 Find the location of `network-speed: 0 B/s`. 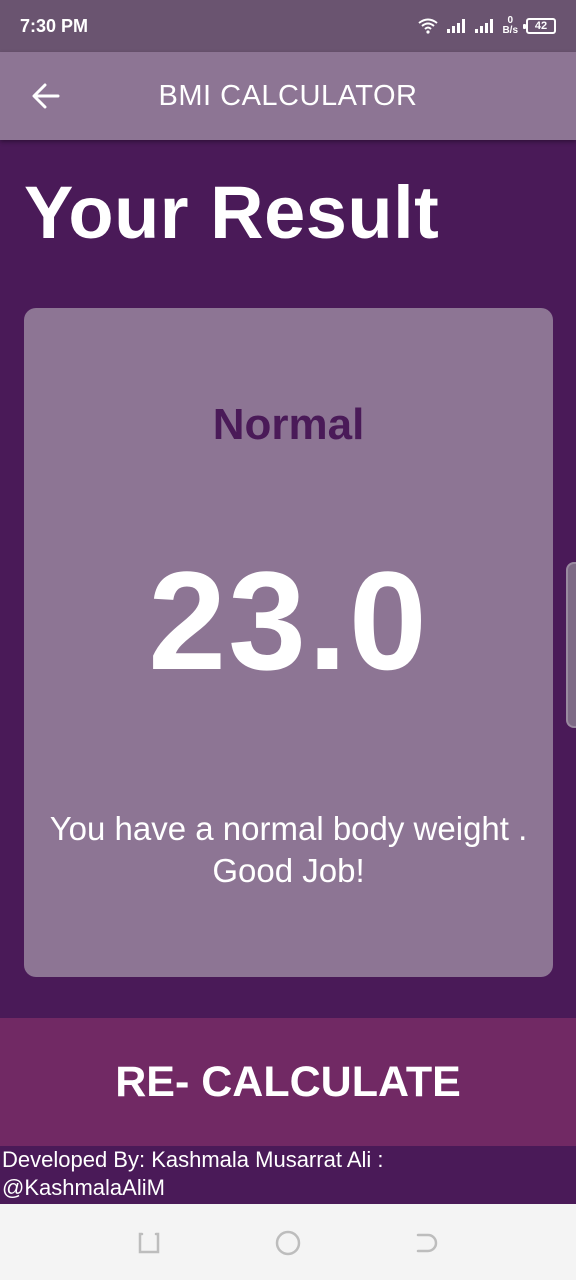

network-speed: 0 B/s is located at coordinates (510, 26).